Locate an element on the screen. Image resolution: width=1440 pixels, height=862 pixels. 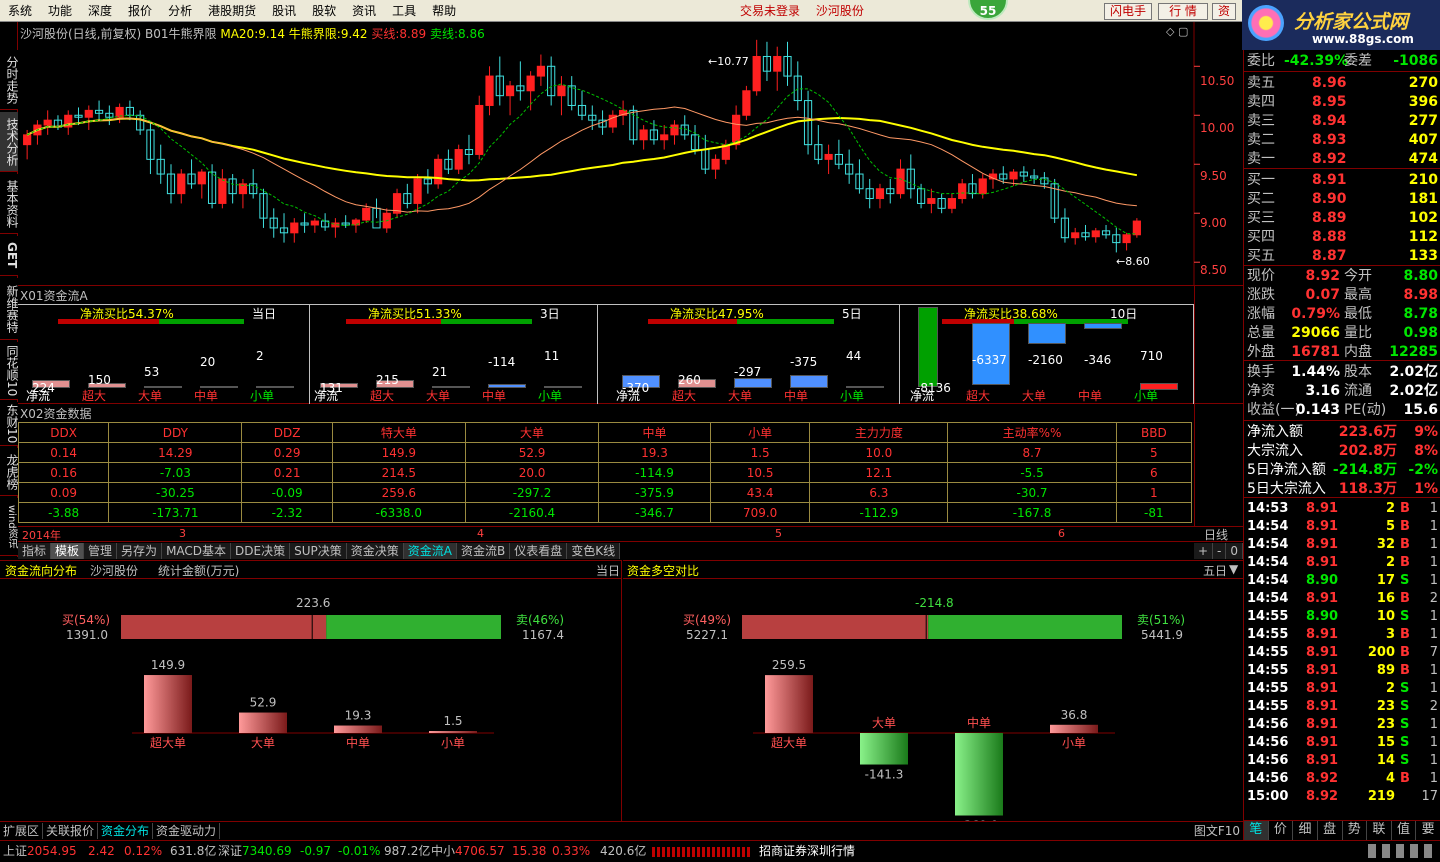
table-cell: 709.0 is located at coordinates (760, 512).